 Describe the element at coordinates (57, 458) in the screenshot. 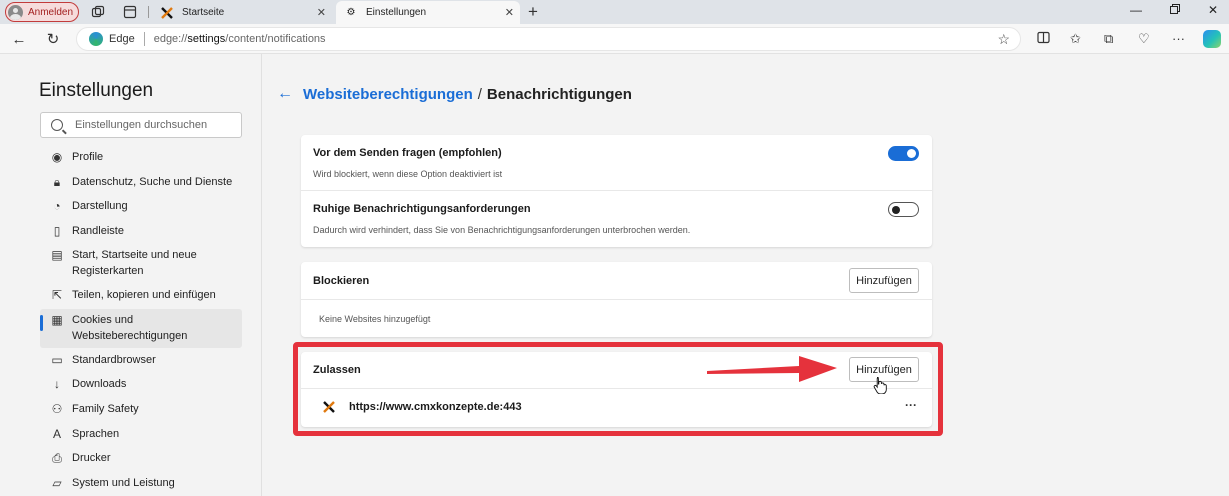

I see `printer-icon: ⎙` at that location.